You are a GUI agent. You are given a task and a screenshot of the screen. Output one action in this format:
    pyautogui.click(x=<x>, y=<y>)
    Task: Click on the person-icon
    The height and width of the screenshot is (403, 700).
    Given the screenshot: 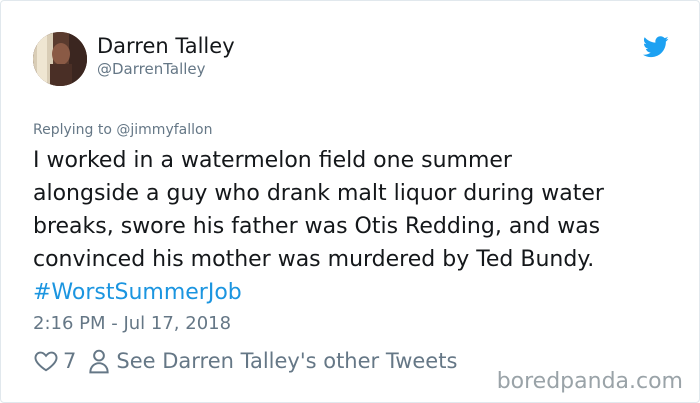 What is the action you would take?
    pyautogui.click(x=99, y=361)
    